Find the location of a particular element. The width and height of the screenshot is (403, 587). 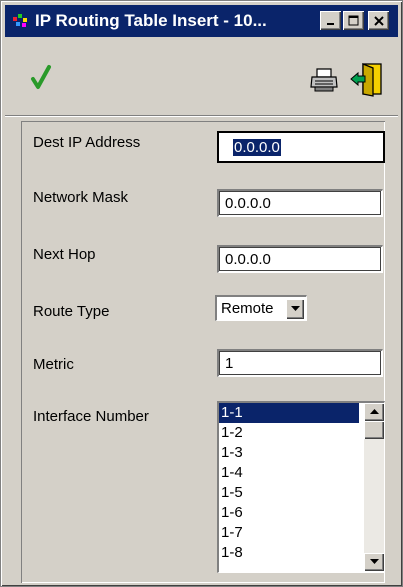

dest-ip-label: Dest IP Address is located at coordinates (87, 142).